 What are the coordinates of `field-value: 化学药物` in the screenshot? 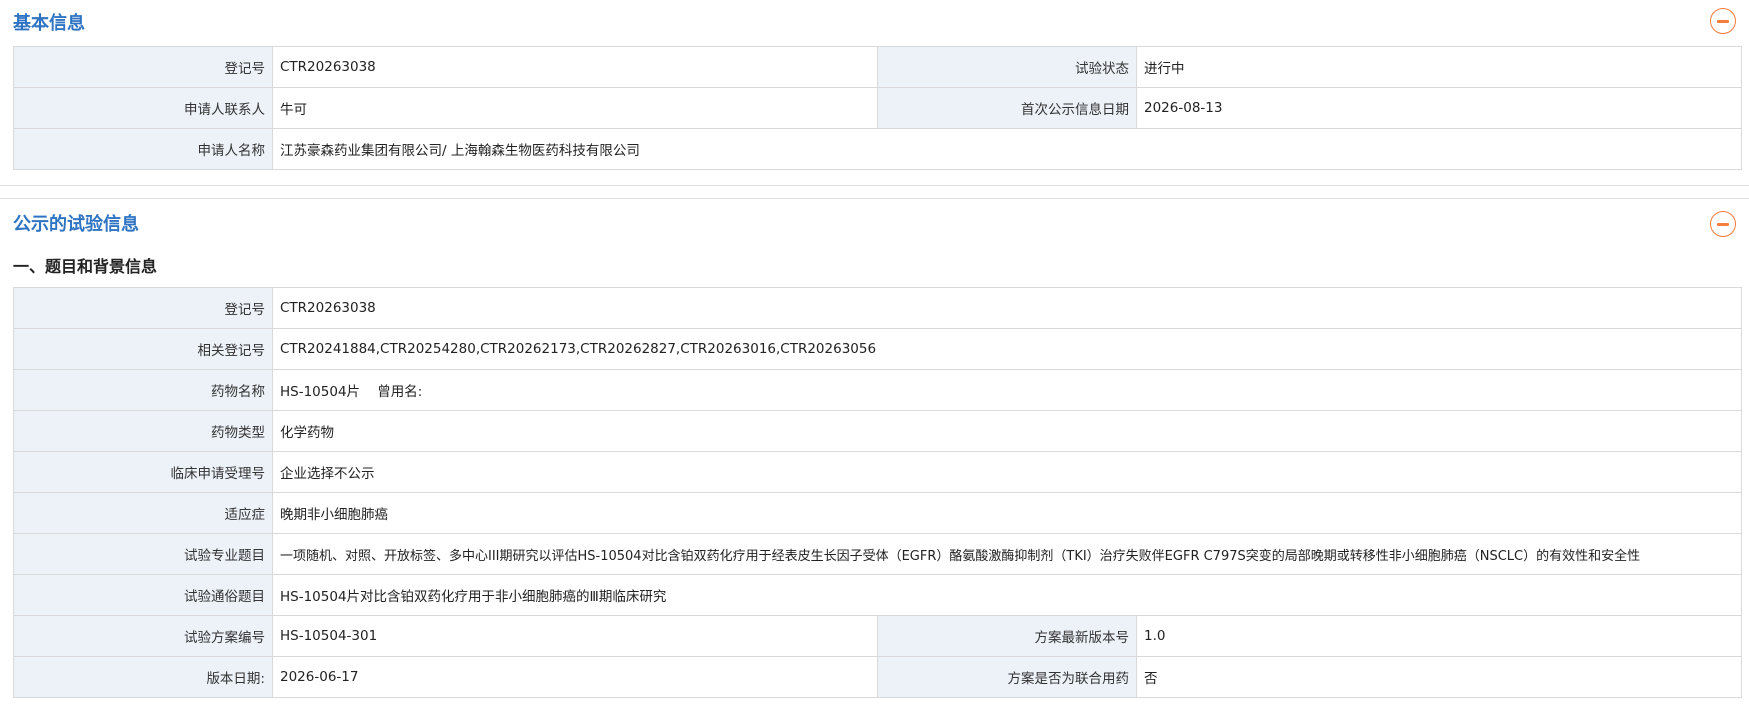 It's located at (1007, 431).